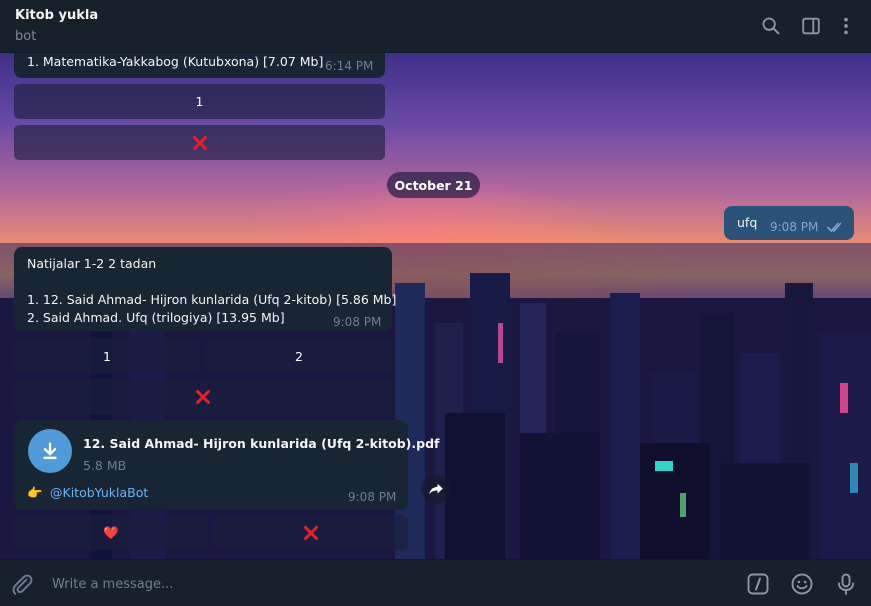 This screenshot has height=606, width=871. What do you see at coordinates (811, 26) in the screenshot?
I see `sidebar-toggle-icon` at bounding box center [811, 26].